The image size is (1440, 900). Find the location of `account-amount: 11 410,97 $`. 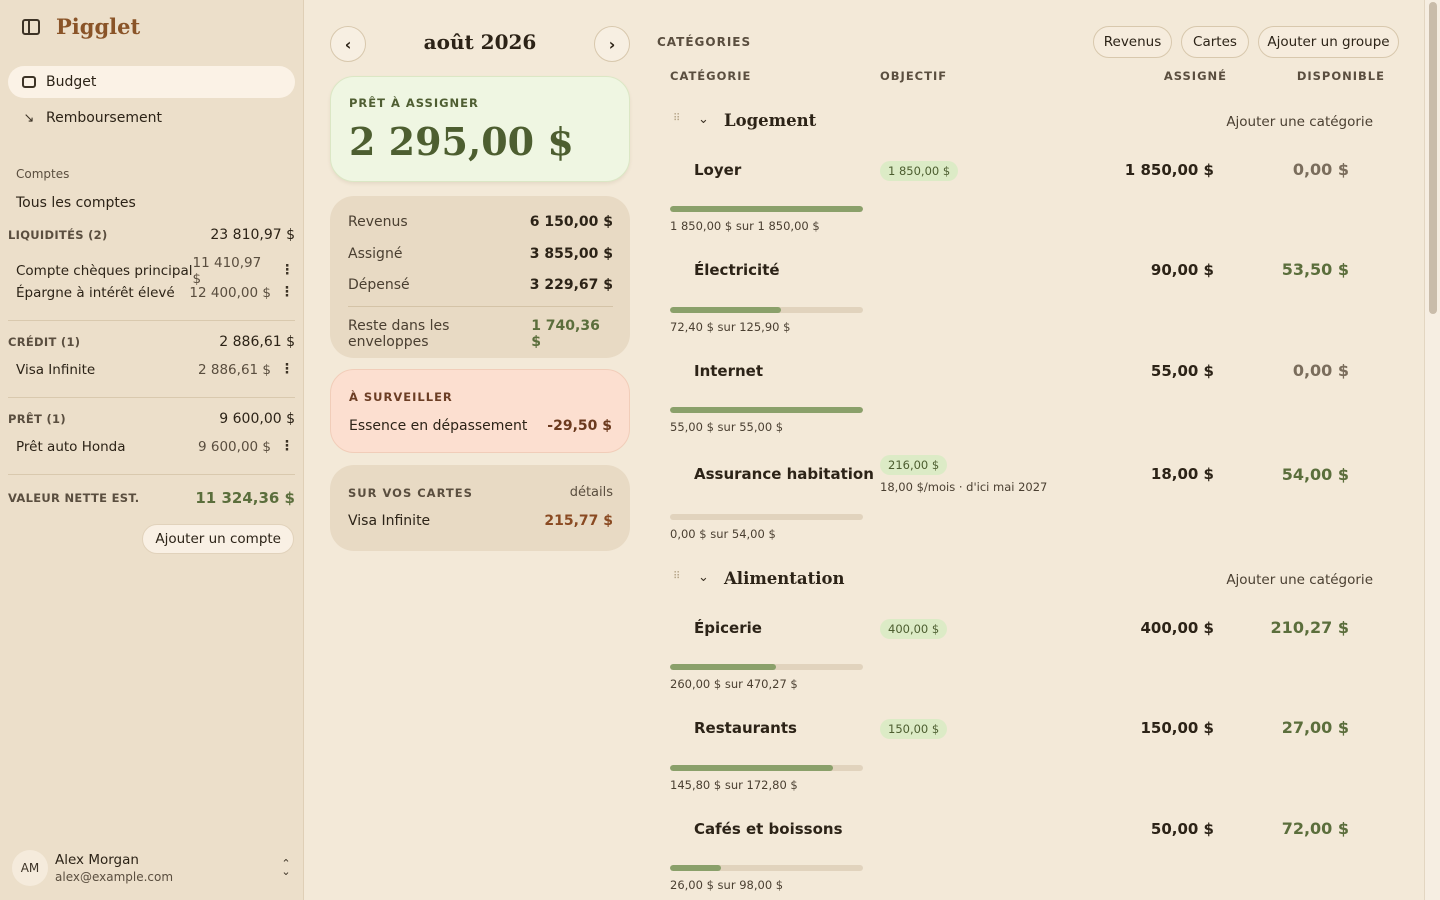

account-amount: 11 410,97 $ is located at coordinates (227, 271).